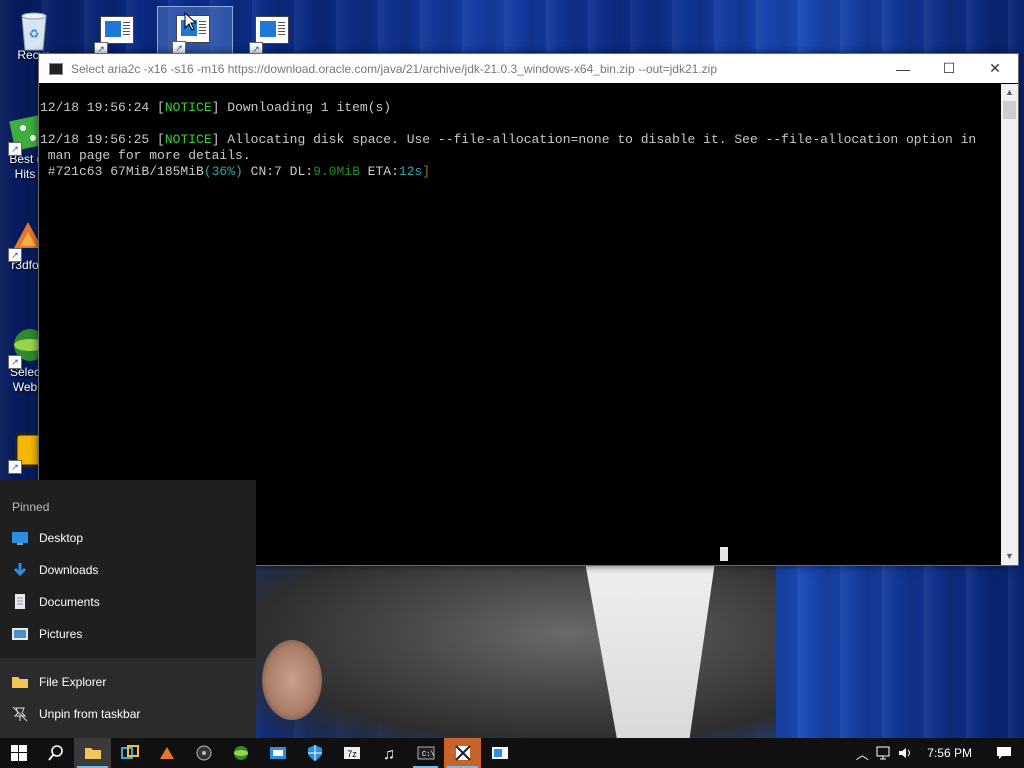  I want to click on pictures-icon, so click(20, 634).